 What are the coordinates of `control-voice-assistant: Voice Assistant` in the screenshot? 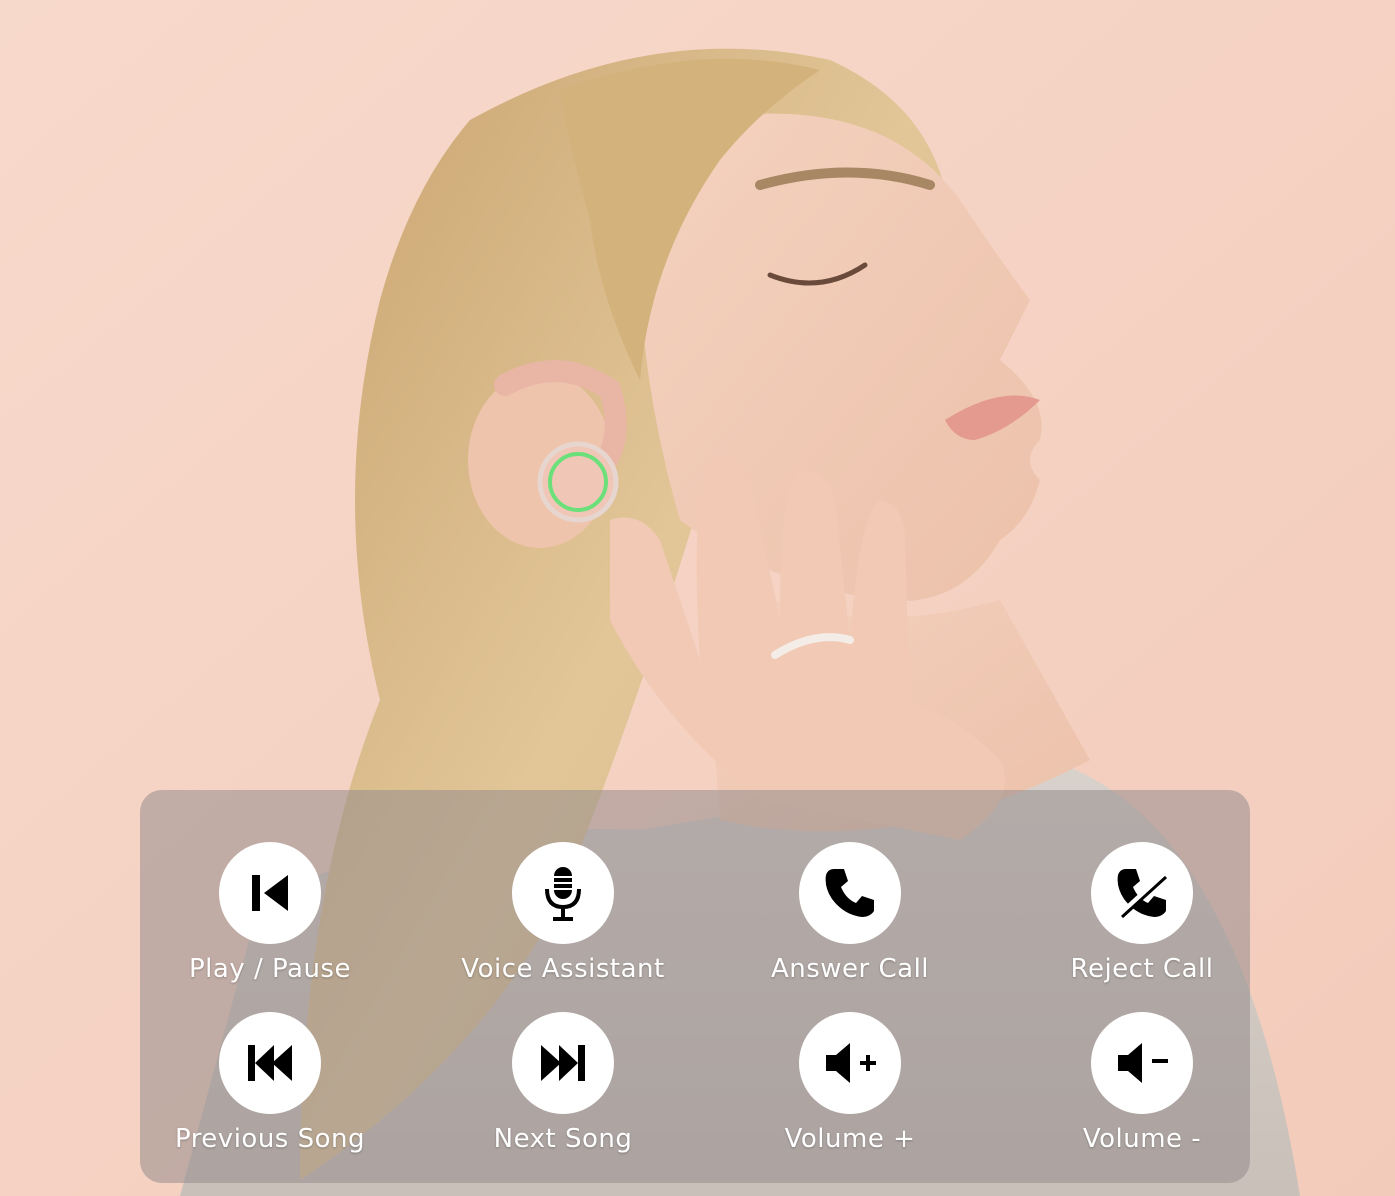 It's located at (563, 913).